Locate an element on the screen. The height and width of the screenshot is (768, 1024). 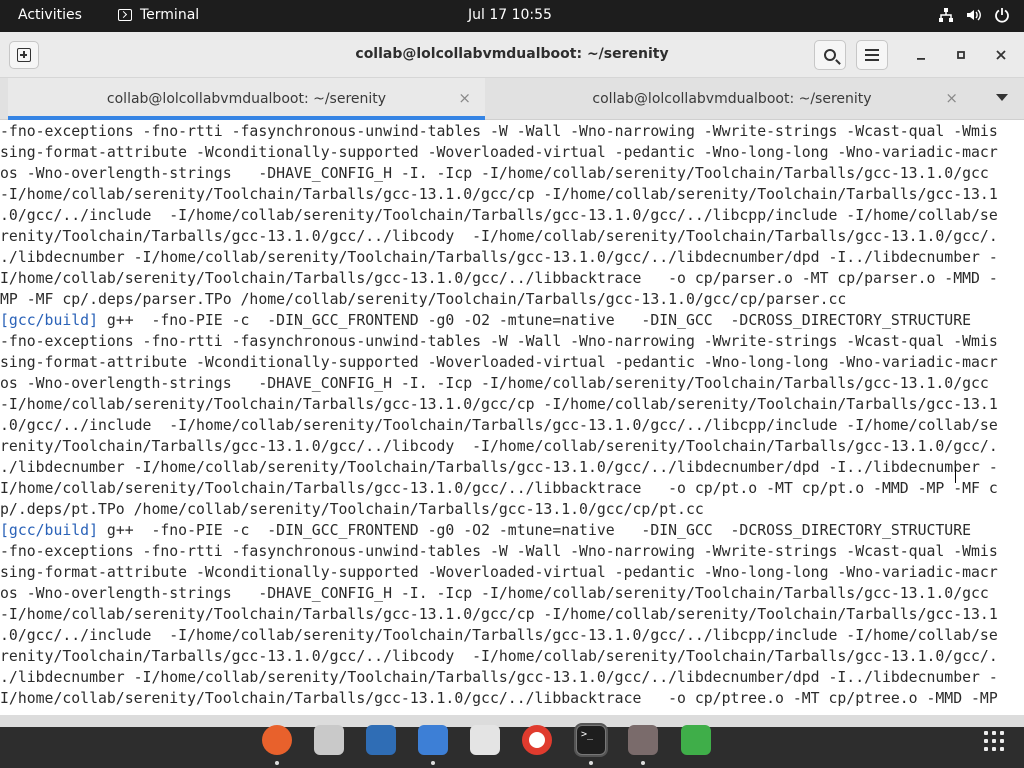
terminal-scrollbar is located at coordinates (1020, 418).